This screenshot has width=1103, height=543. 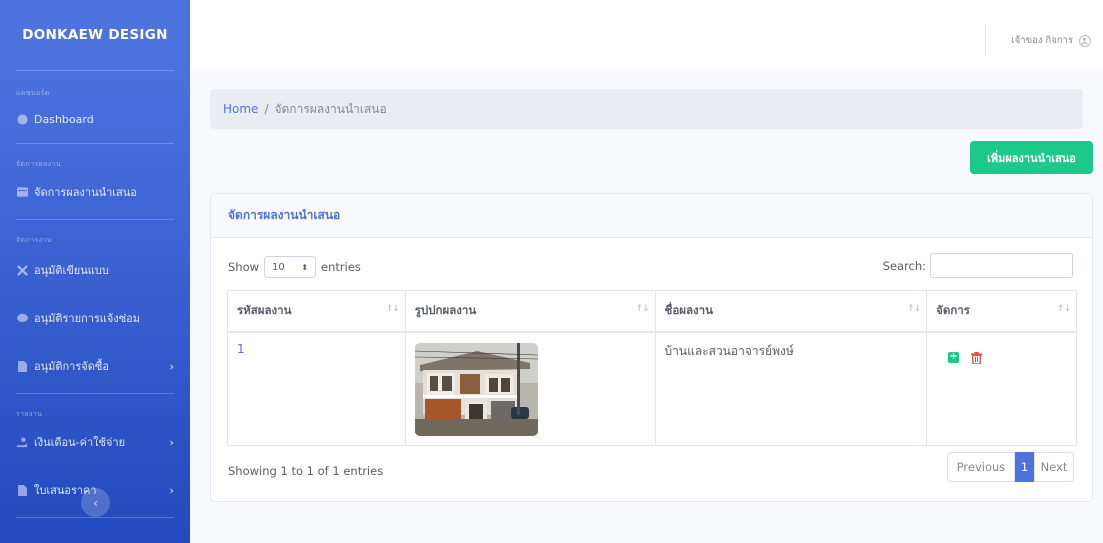 What do you see at coordinates (651, 216) in the screenshot?
I see `card-title: จัดการผลงานนำเสนอ` at bounding box center [651, 216].